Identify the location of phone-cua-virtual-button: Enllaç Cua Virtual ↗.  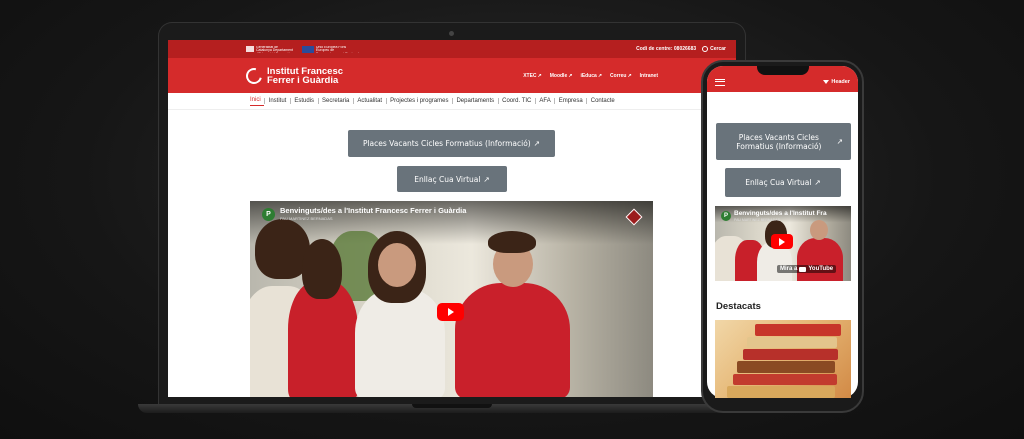
(783, 182).